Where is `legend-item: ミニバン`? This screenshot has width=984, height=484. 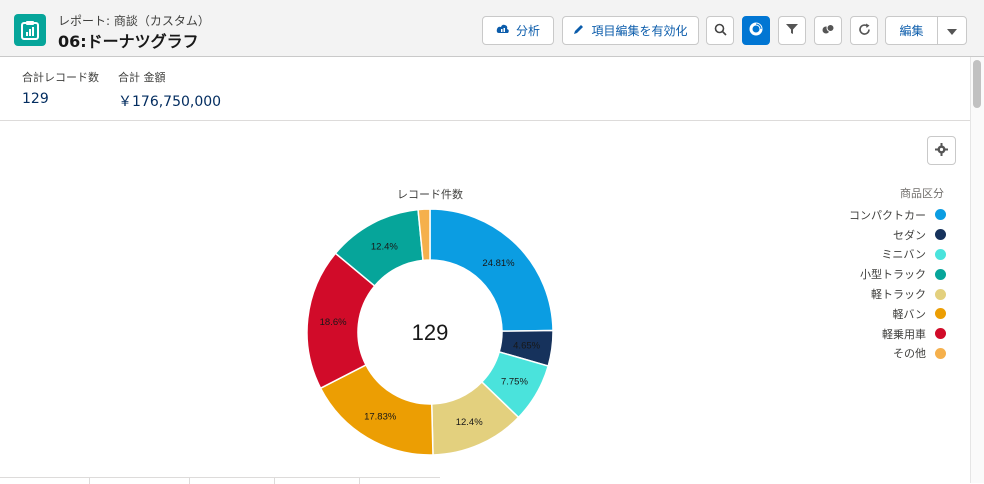 legend-item: ミニバン is located at coordinates (870, 255).